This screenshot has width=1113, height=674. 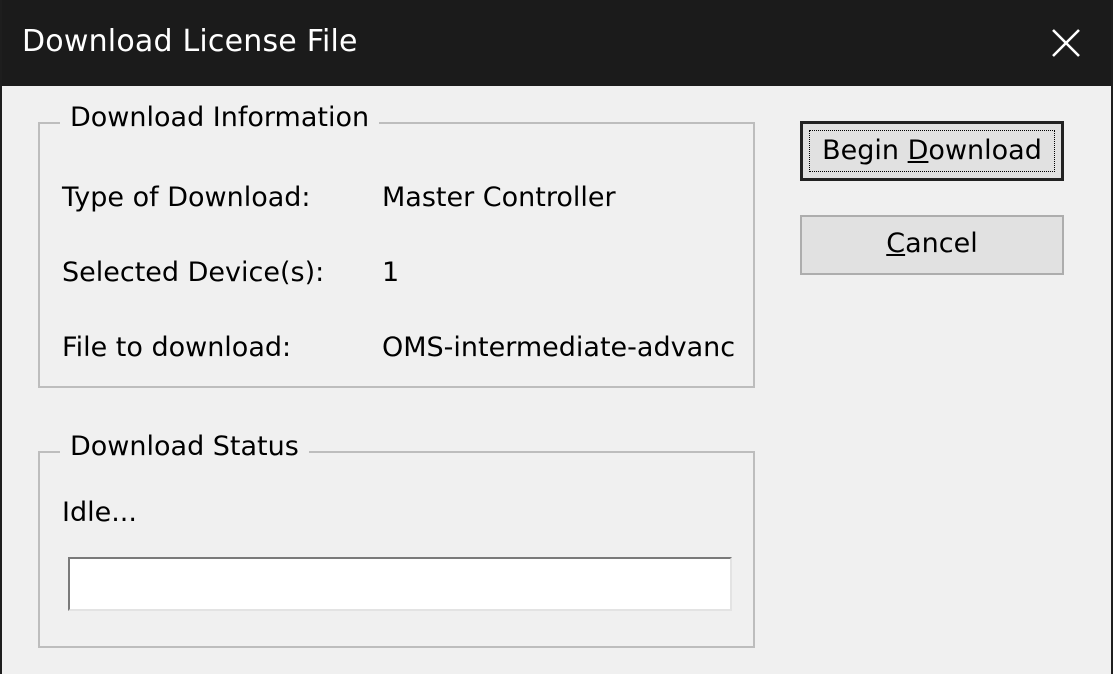 What do you see at coordinates (556, 43) in the screenshot?
I see `title-bar: Download License File` at bounding box center [556, 43].